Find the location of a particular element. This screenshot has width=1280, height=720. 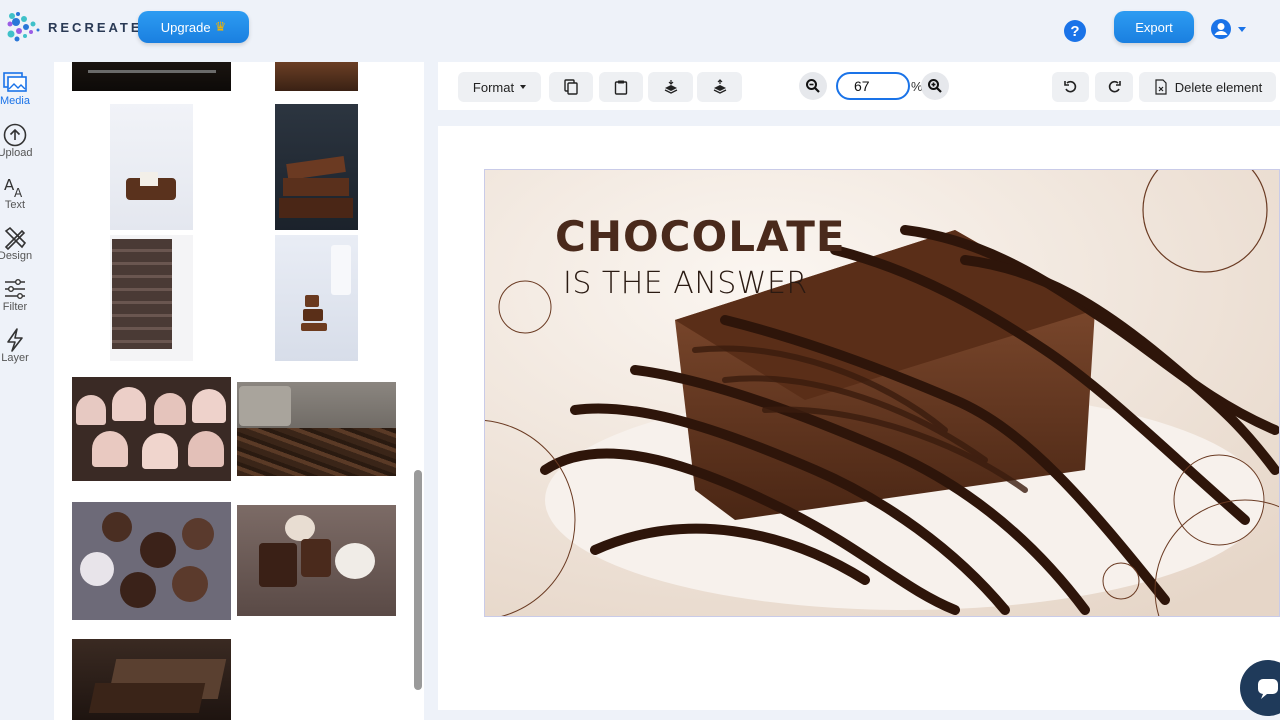

layer-up-icon is located at coordinates (719, 86).